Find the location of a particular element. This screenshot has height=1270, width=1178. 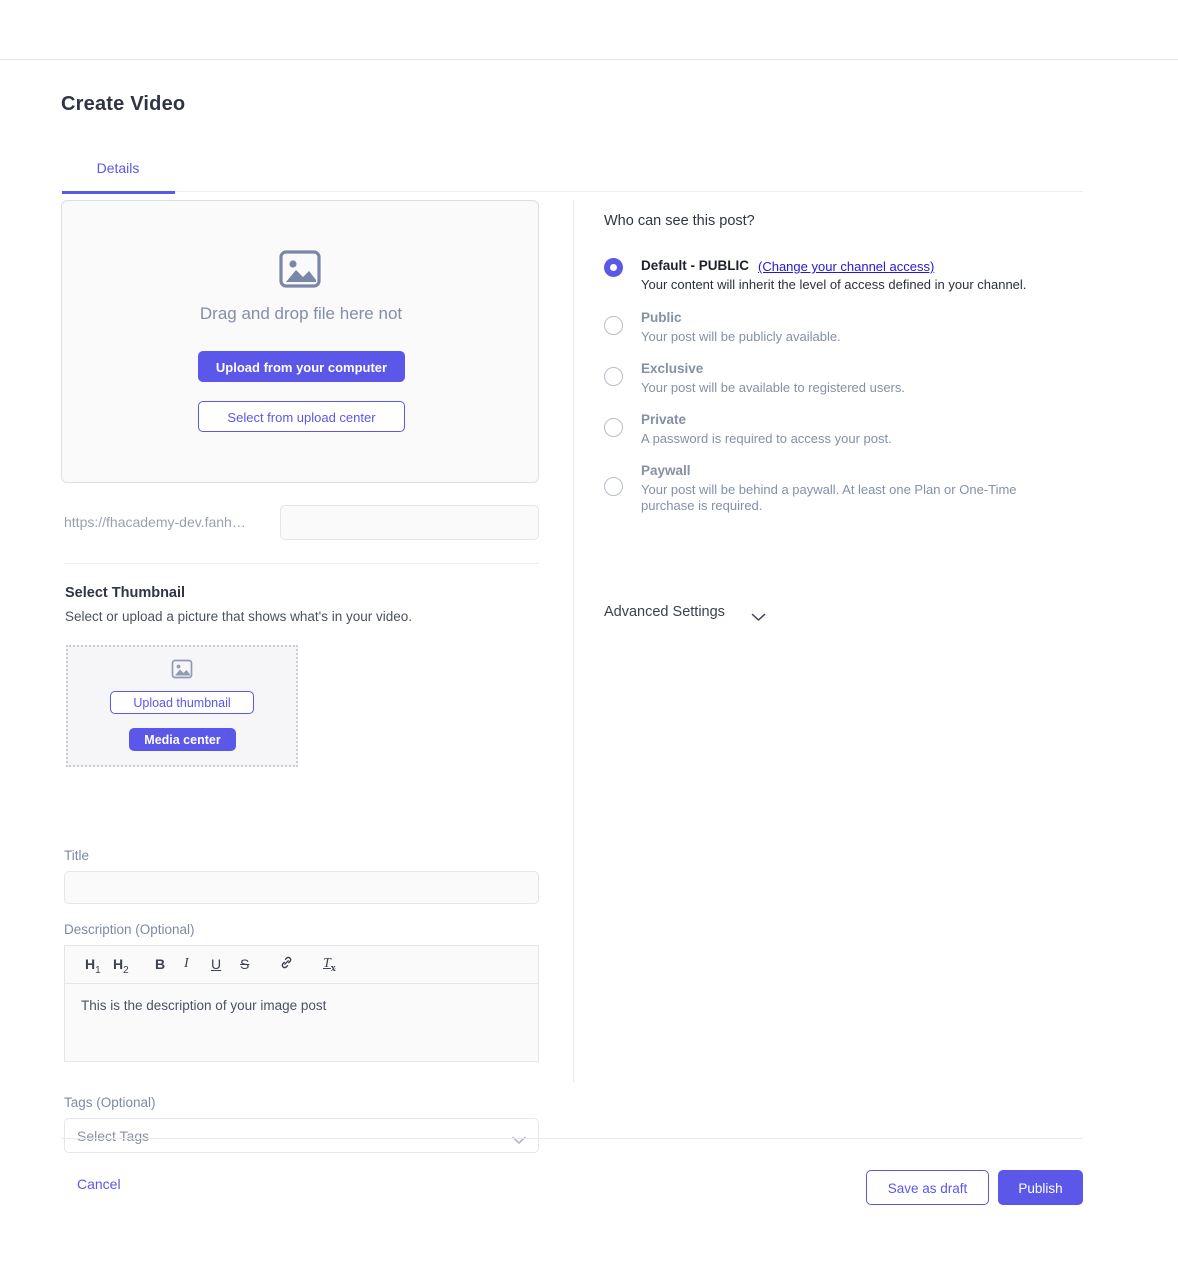

visibility-option-description: Your post will be publicly available. is located at coordinates (741, 336).